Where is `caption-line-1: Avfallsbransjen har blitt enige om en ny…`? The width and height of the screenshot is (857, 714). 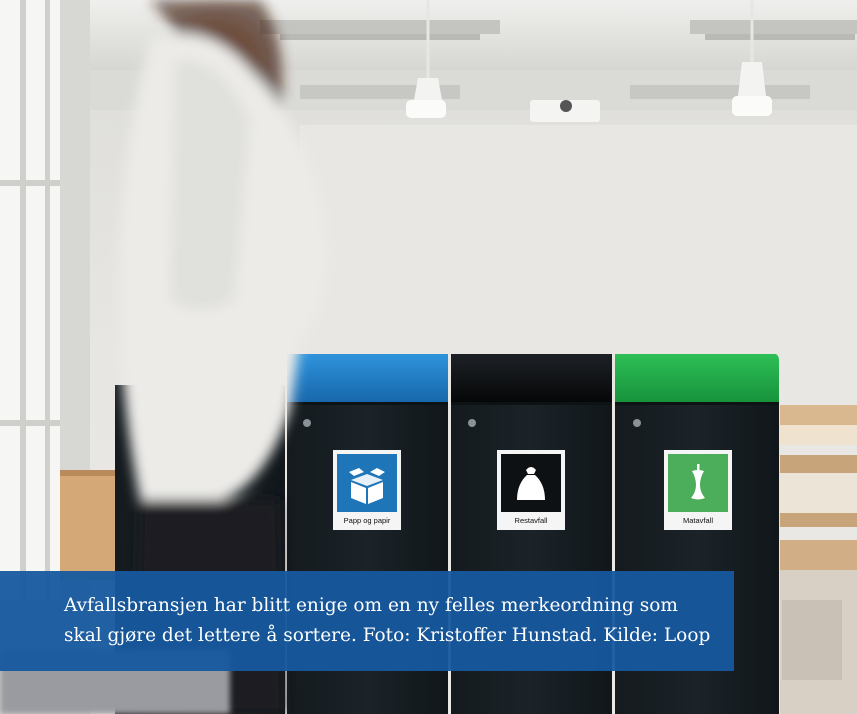 caption-line-1: Avfallsbransjen har blitt enige om en ny… is located at coordinates (371, 605).